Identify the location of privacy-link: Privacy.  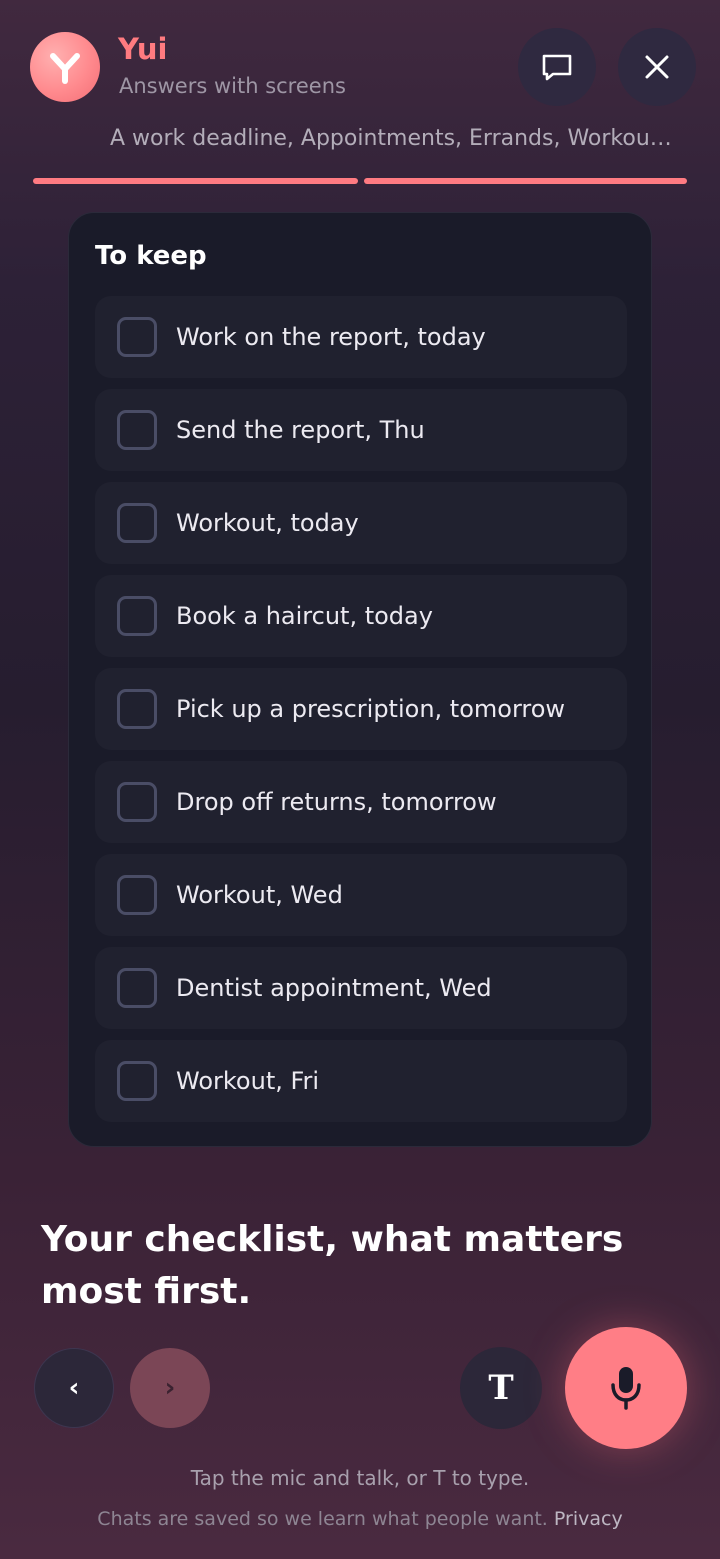
(588, 1519).